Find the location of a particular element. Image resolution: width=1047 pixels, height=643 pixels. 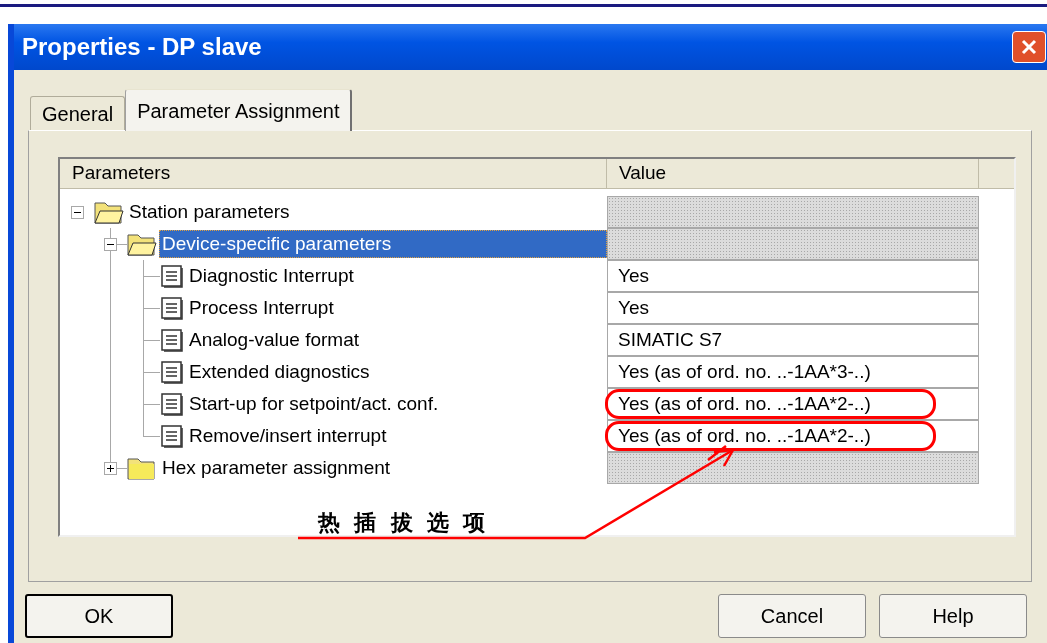

tree-item: Device-specific parameters is located at coordinates (383, 244).